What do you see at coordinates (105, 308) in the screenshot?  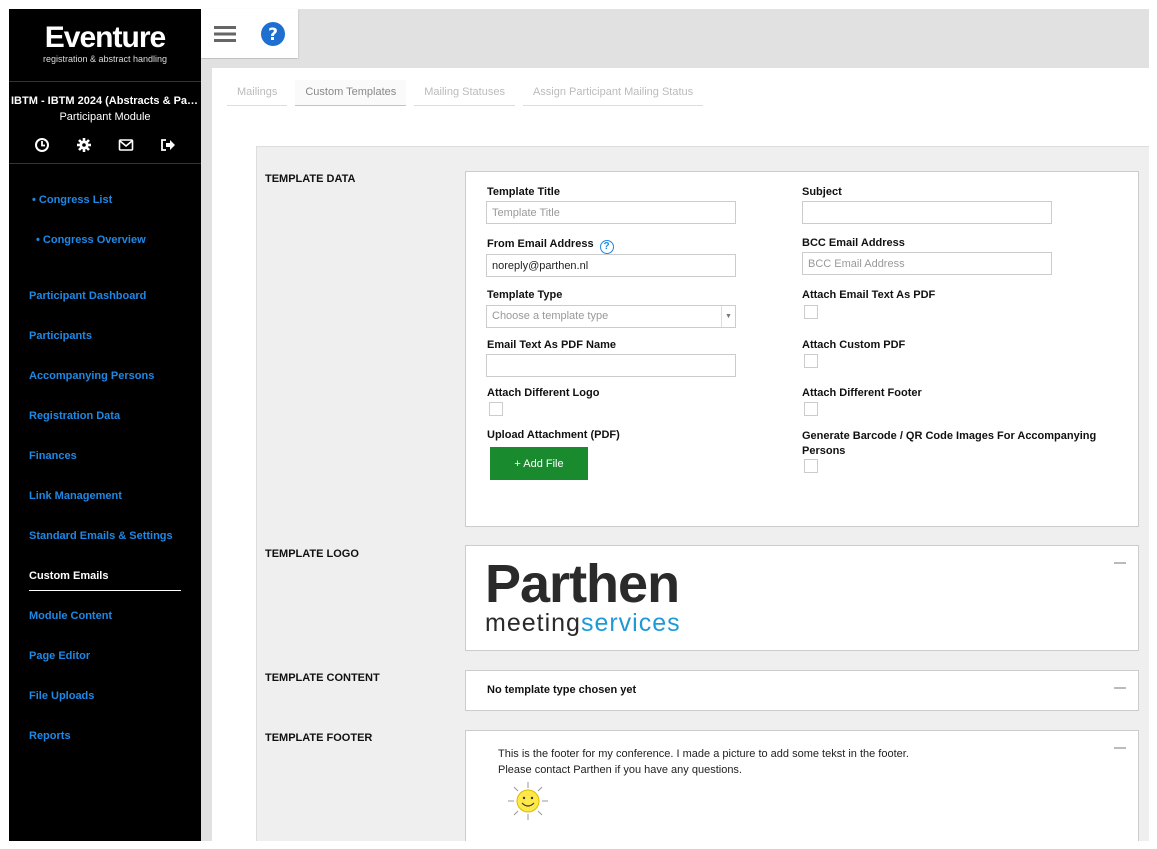 I see `nav-participant-dashboard: Participant Dashboard` at bounding box center [105, 308].